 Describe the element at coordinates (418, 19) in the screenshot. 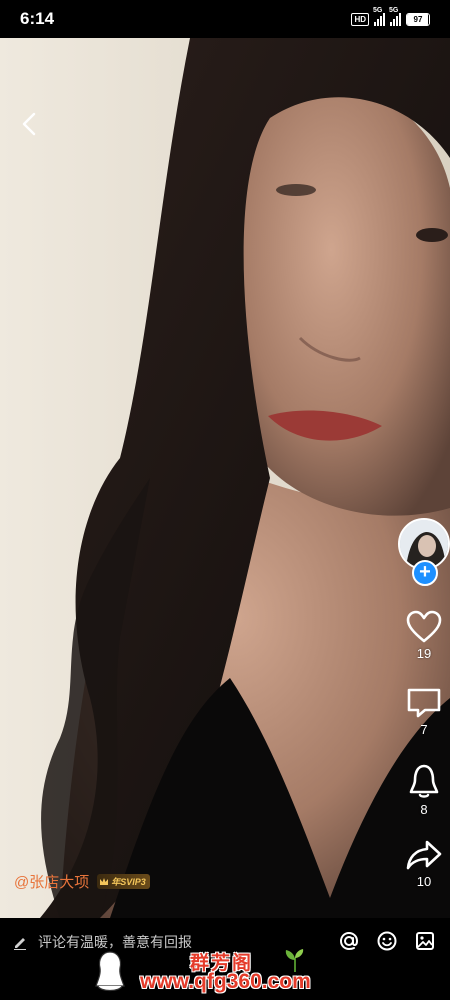

I see `battery-icon: 97` at that location.